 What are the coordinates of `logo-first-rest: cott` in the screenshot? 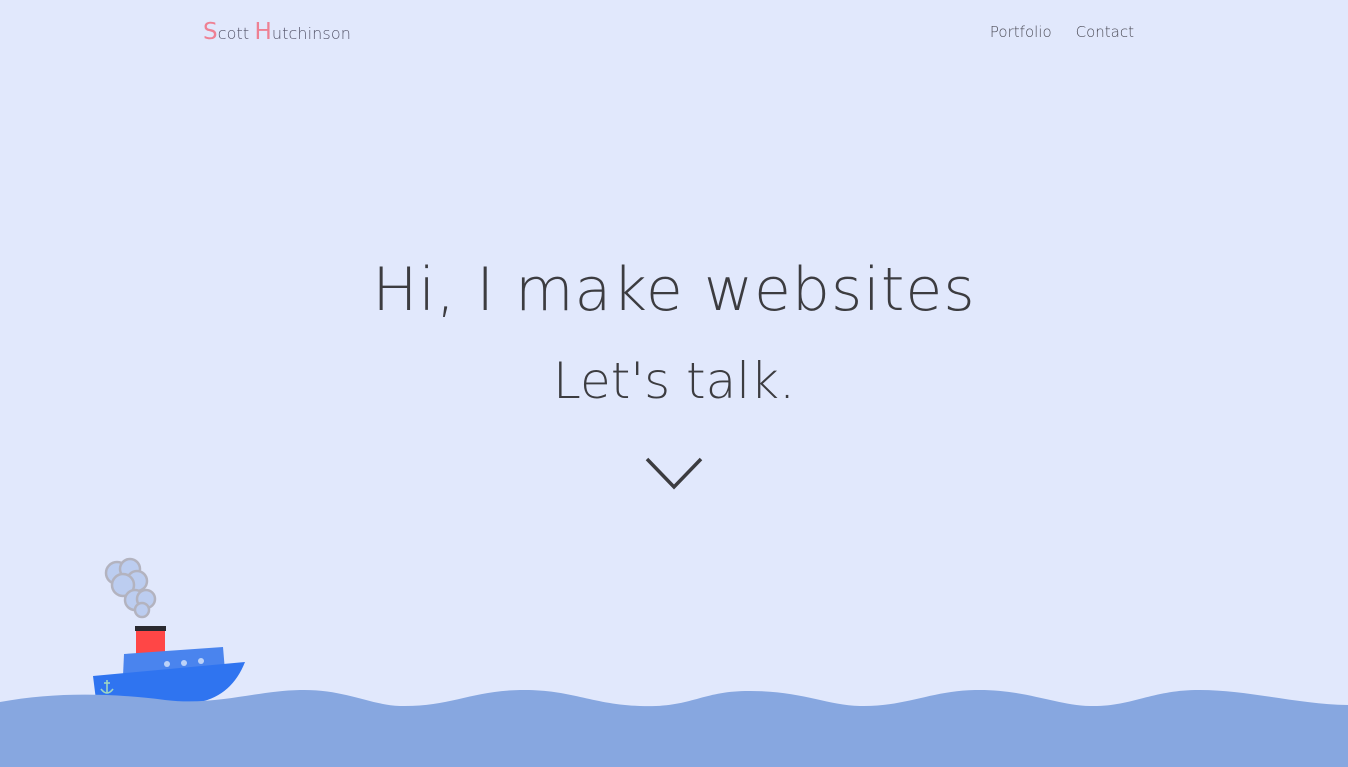 It's located at (233, 33).